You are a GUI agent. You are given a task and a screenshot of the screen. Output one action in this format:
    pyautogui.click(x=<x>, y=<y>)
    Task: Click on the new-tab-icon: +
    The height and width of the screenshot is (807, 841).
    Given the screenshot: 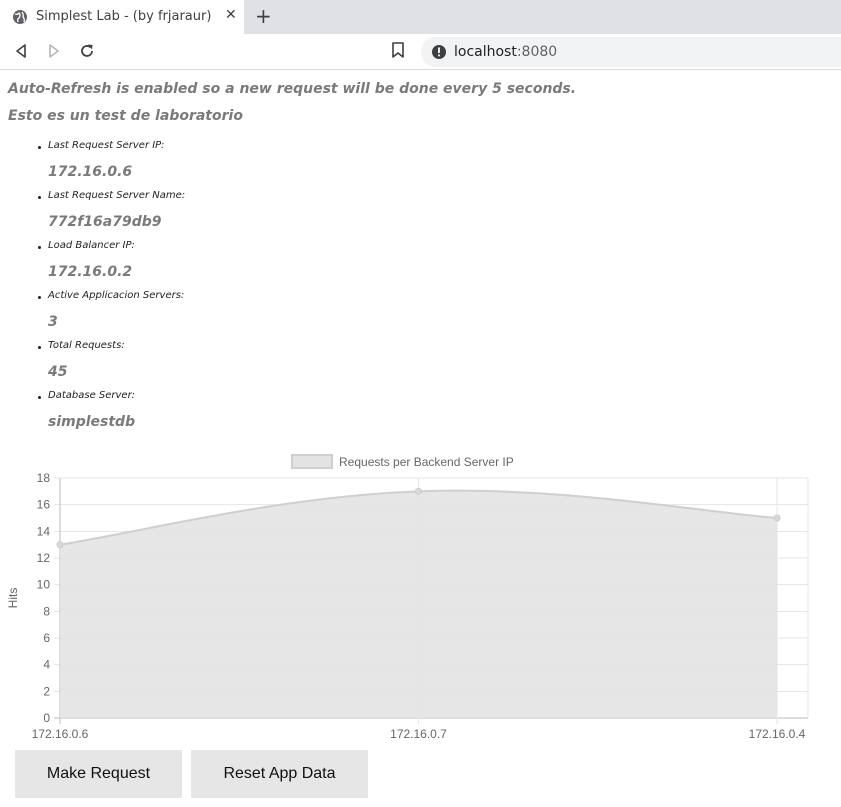 What is the action you would take?
    pyautogui.click(x=263, y=16)
    